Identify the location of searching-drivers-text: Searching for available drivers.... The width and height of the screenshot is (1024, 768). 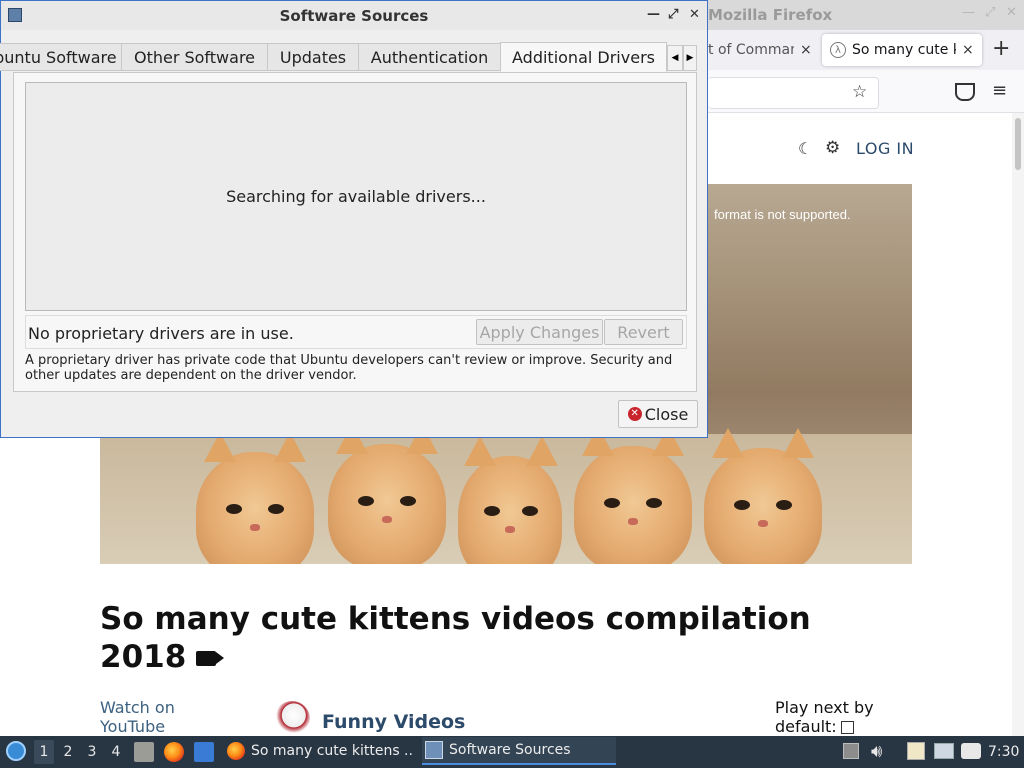
(356, 196).